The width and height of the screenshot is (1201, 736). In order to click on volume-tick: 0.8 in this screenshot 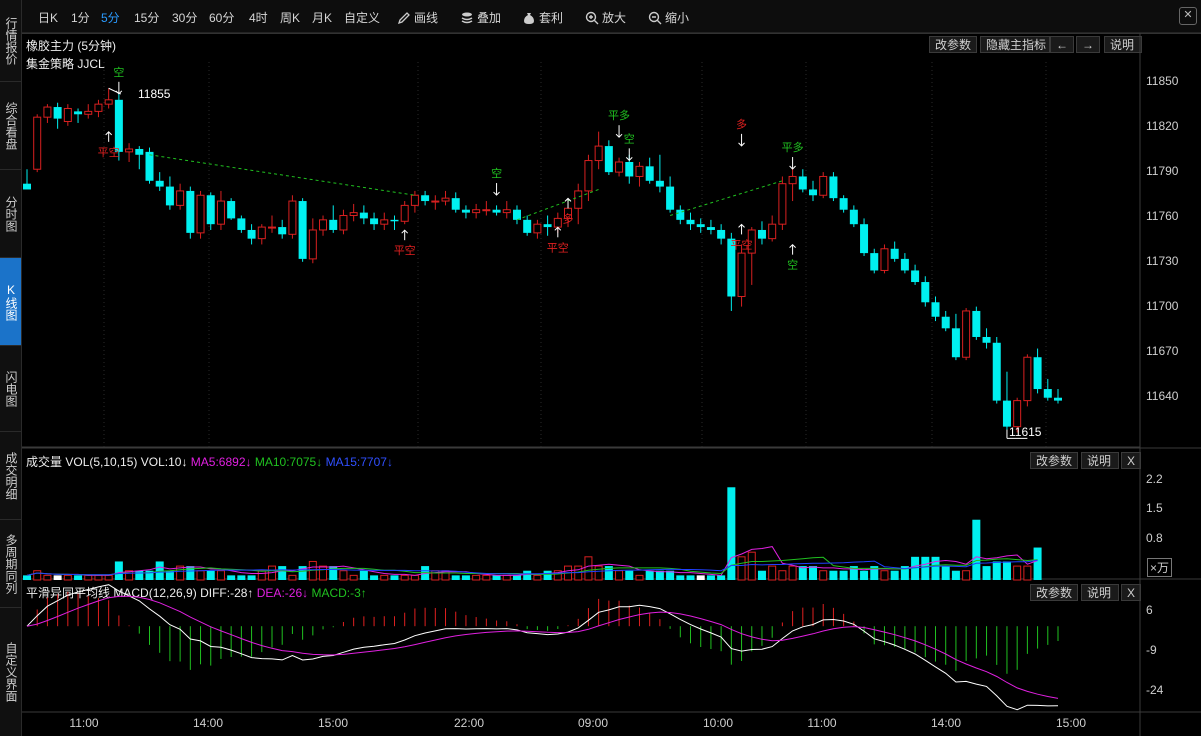, I will do `click(1154, 538)`.